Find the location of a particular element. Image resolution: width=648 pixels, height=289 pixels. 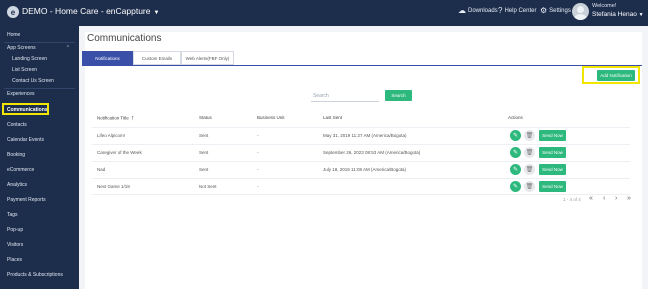

last-page-icon: » is located at coordinates (629, 198).